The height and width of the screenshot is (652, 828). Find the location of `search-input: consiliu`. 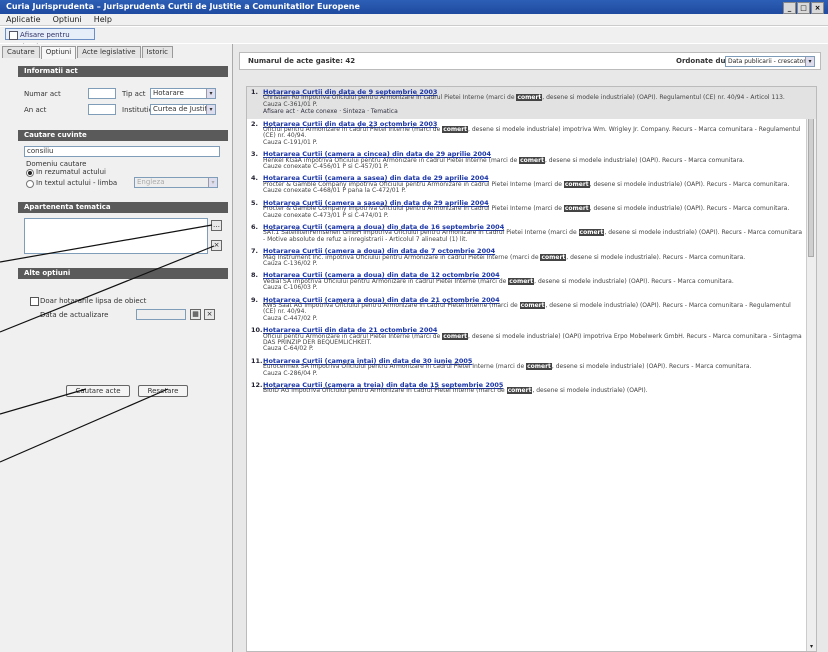

search-input: consiliu is located at coordinates (122, 151).